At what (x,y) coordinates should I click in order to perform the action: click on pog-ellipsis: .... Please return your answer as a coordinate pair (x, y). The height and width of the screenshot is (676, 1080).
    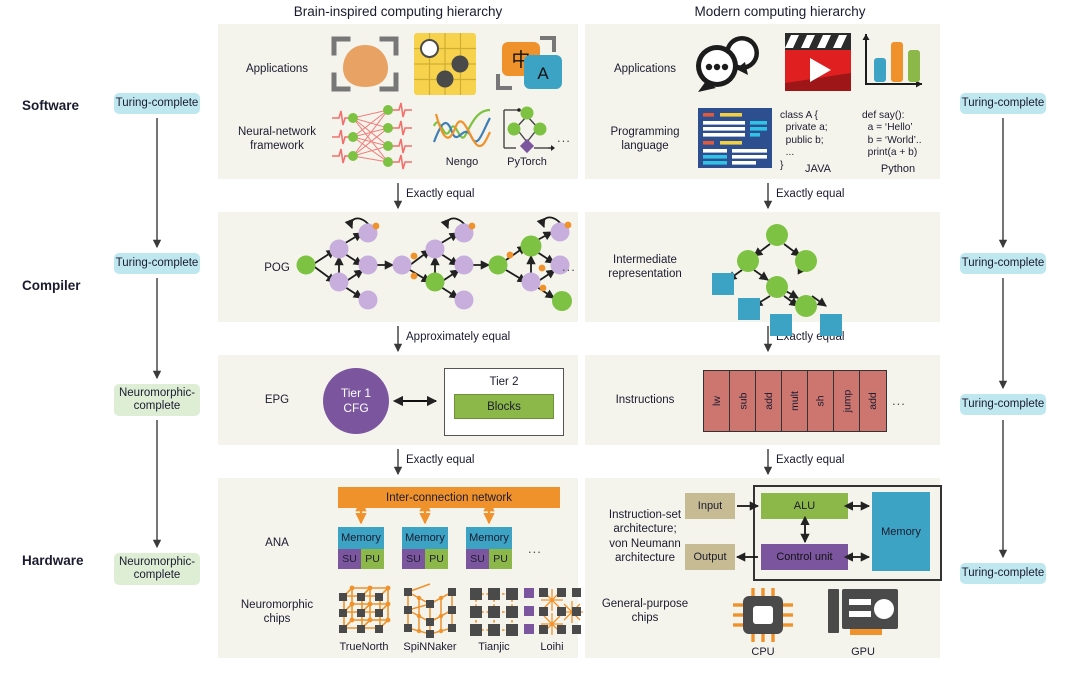
    Looking at the image, I should click on (569, 266).